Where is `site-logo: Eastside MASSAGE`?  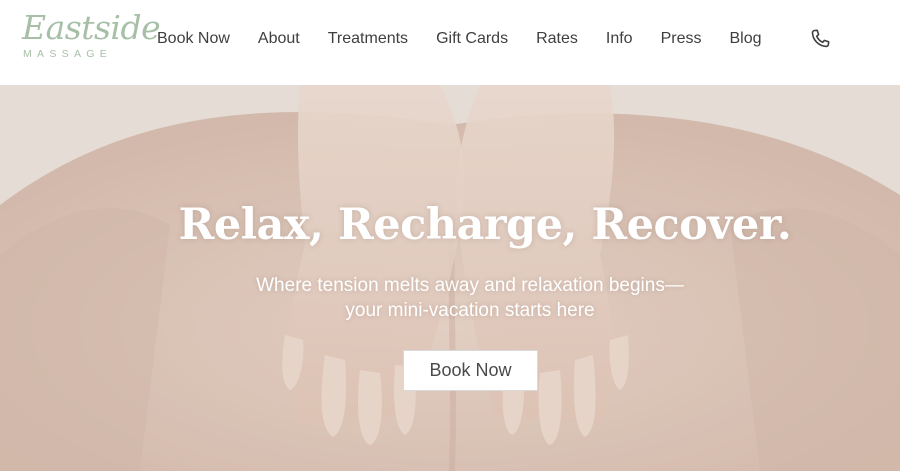 site-logo: Eastside MASSAGE is located at coordinates (90, 36).